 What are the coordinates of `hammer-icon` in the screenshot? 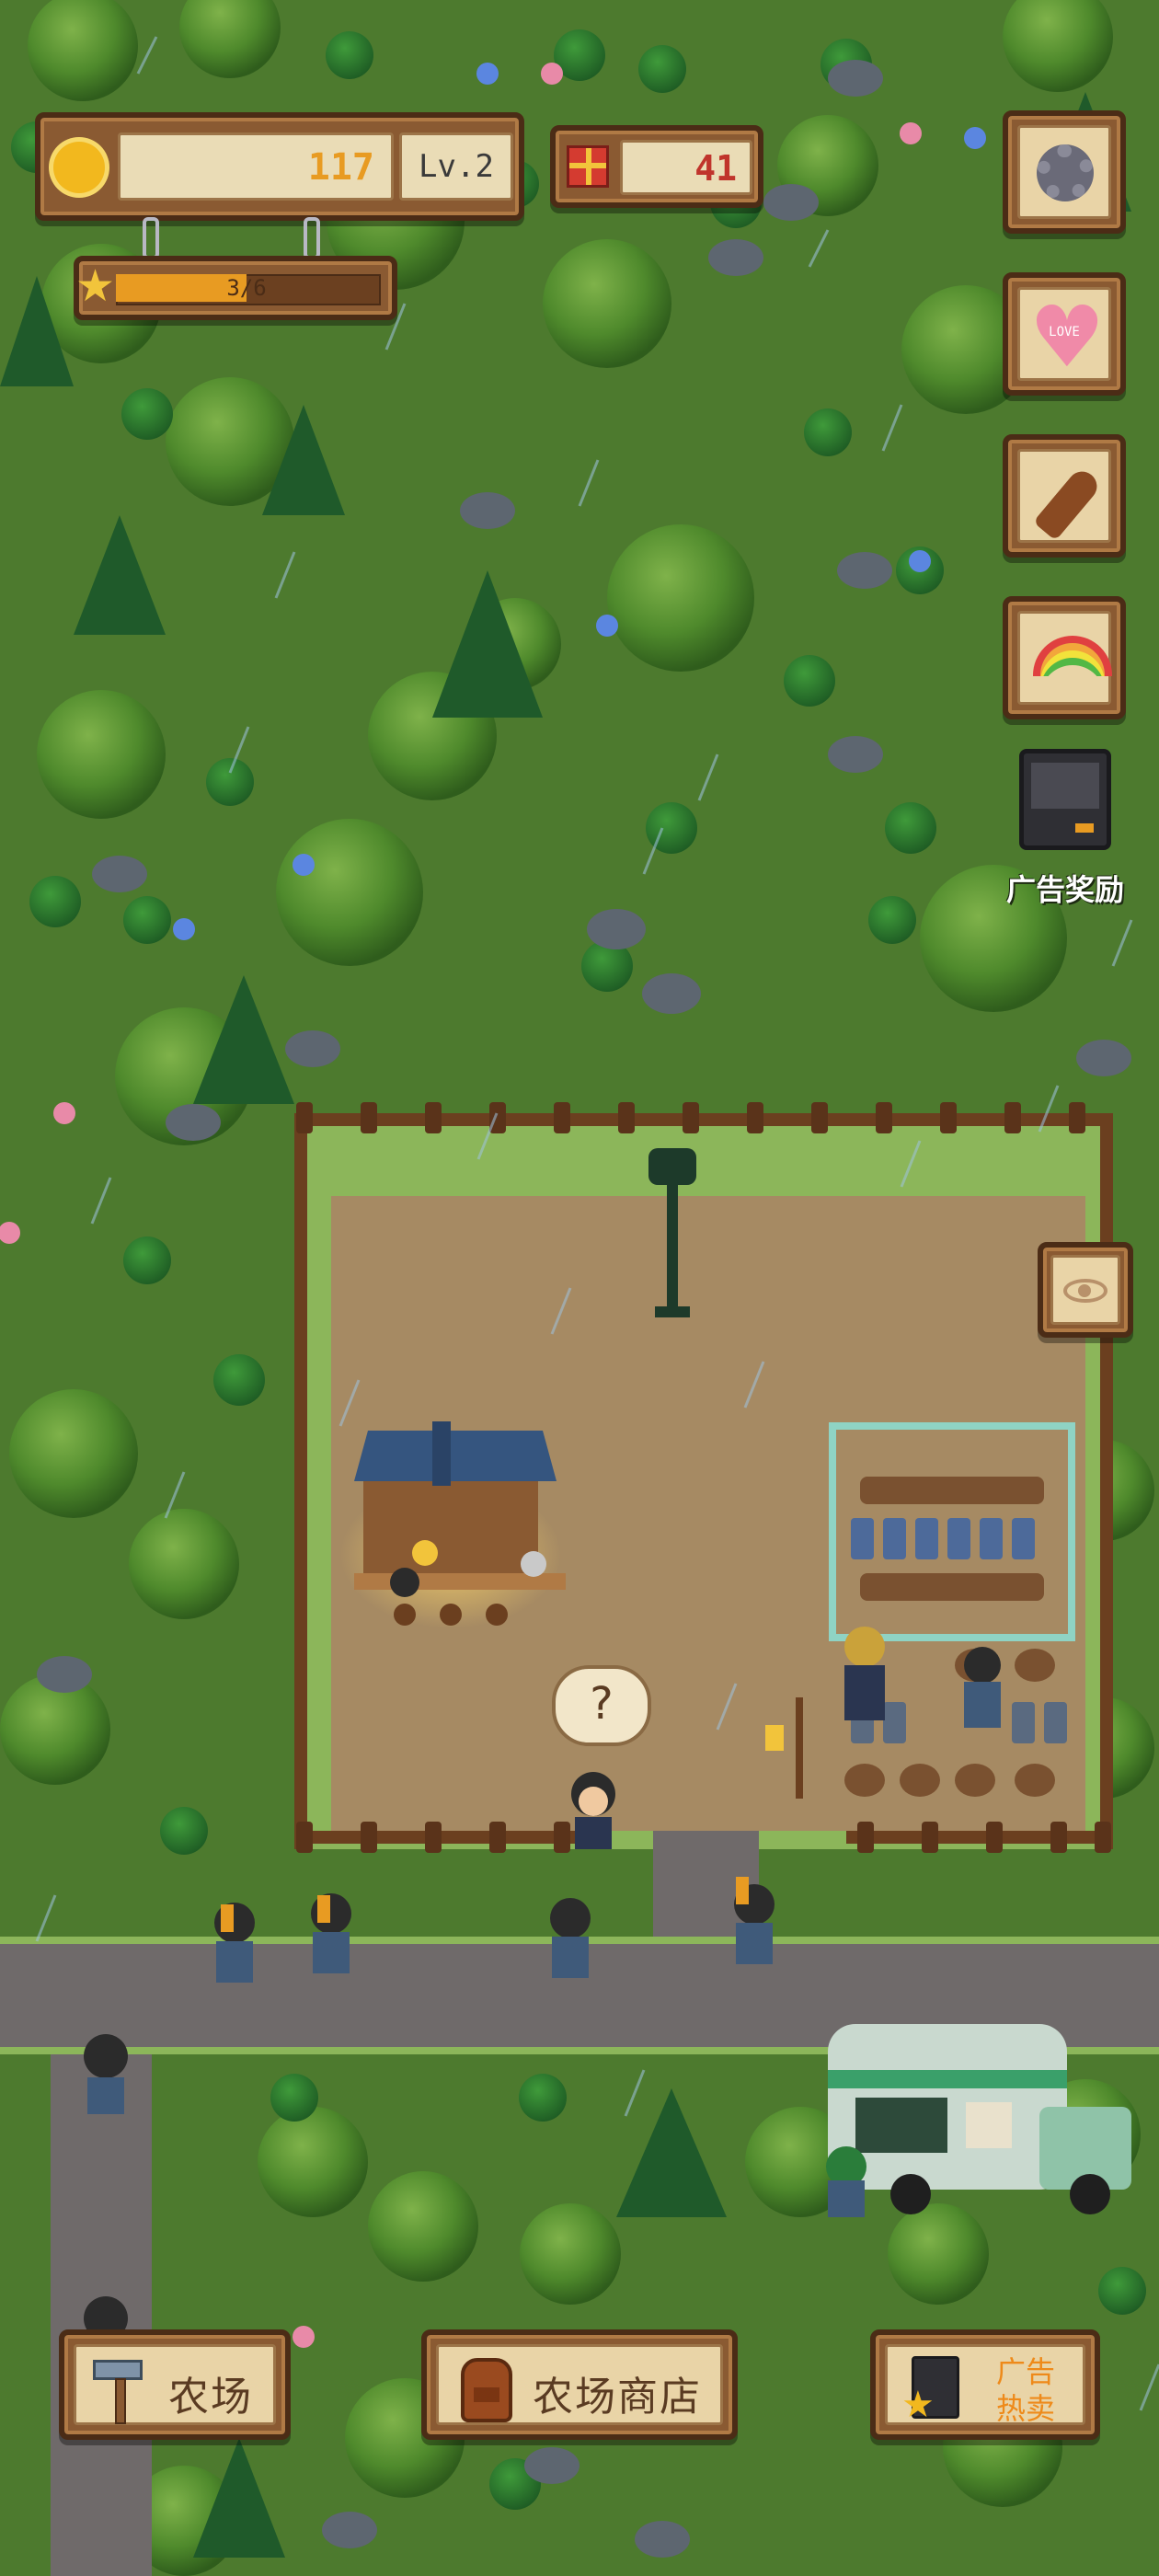 It's located at (120, 2392).